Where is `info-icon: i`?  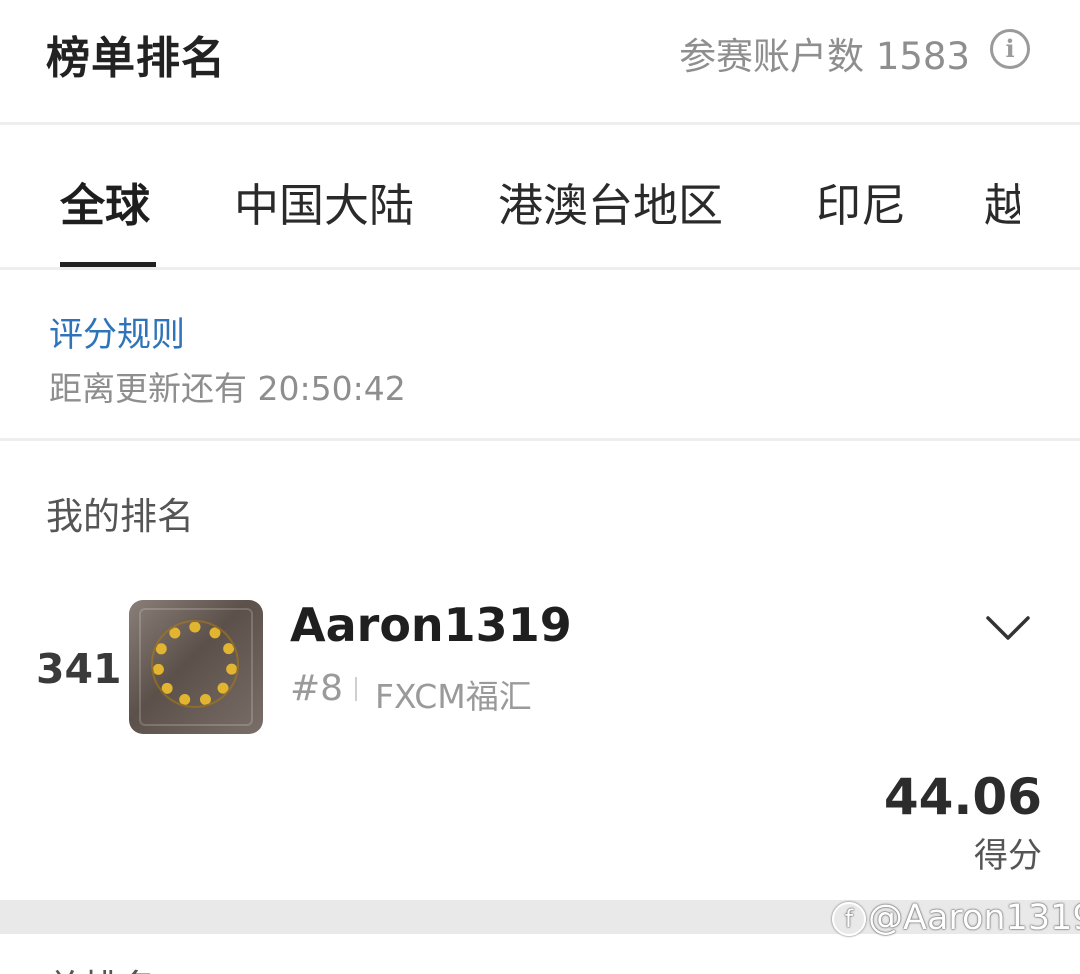 info-icon: i is located at coordinates (1010, 49).